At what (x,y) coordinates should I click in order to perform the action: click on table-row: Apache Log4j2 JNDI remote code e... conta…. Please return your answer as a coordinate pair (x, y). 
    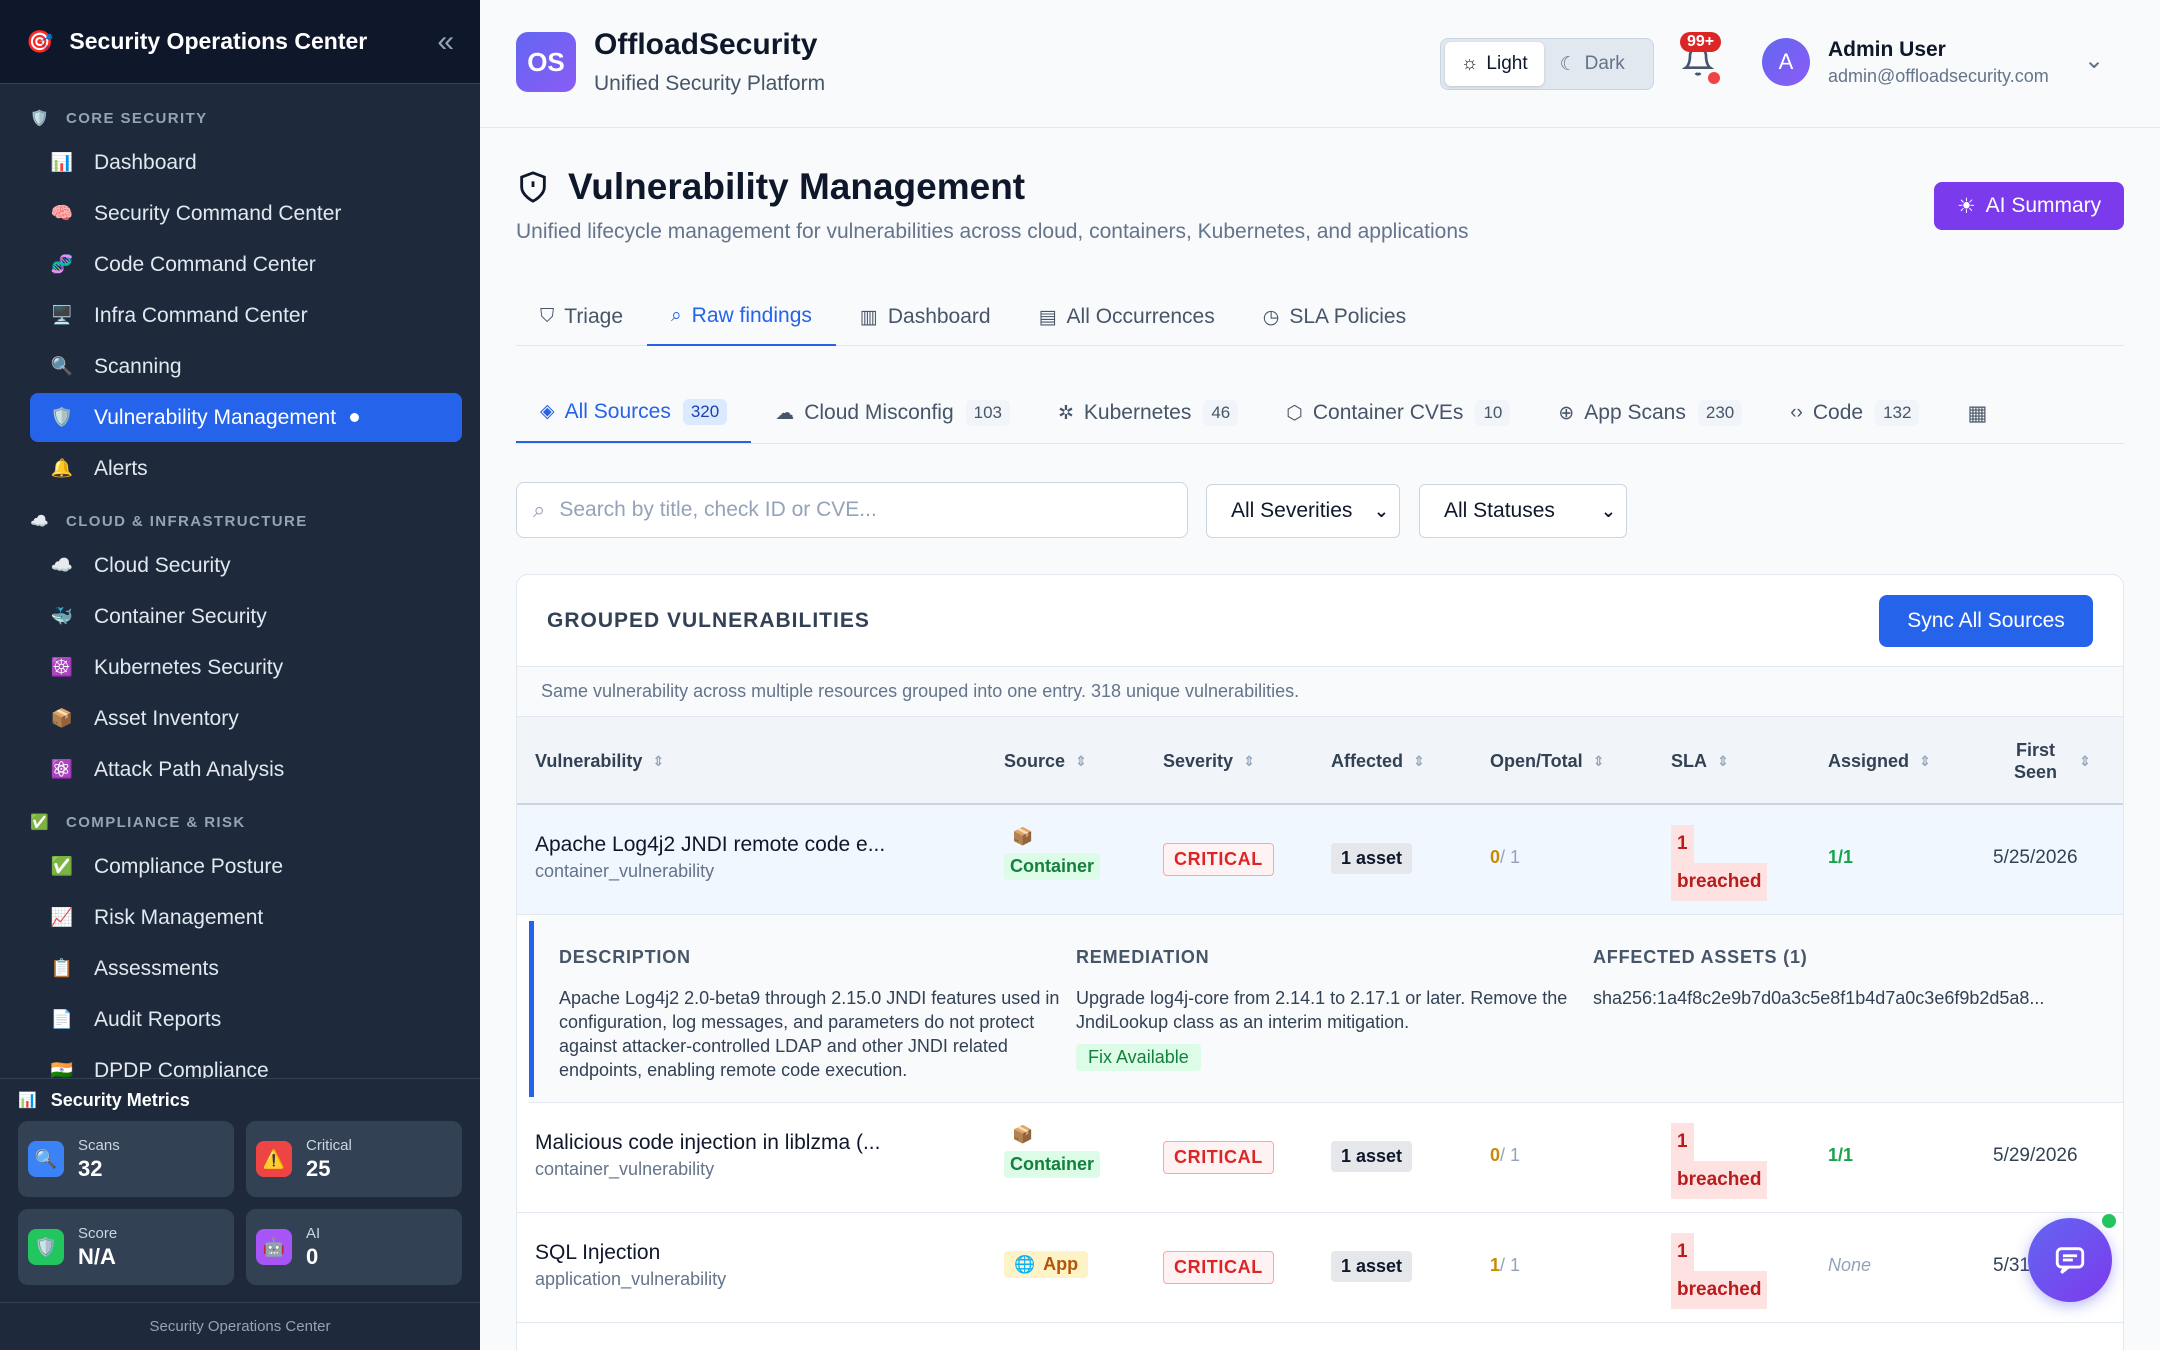
    Looking at the image, I should click on (1320, 860).